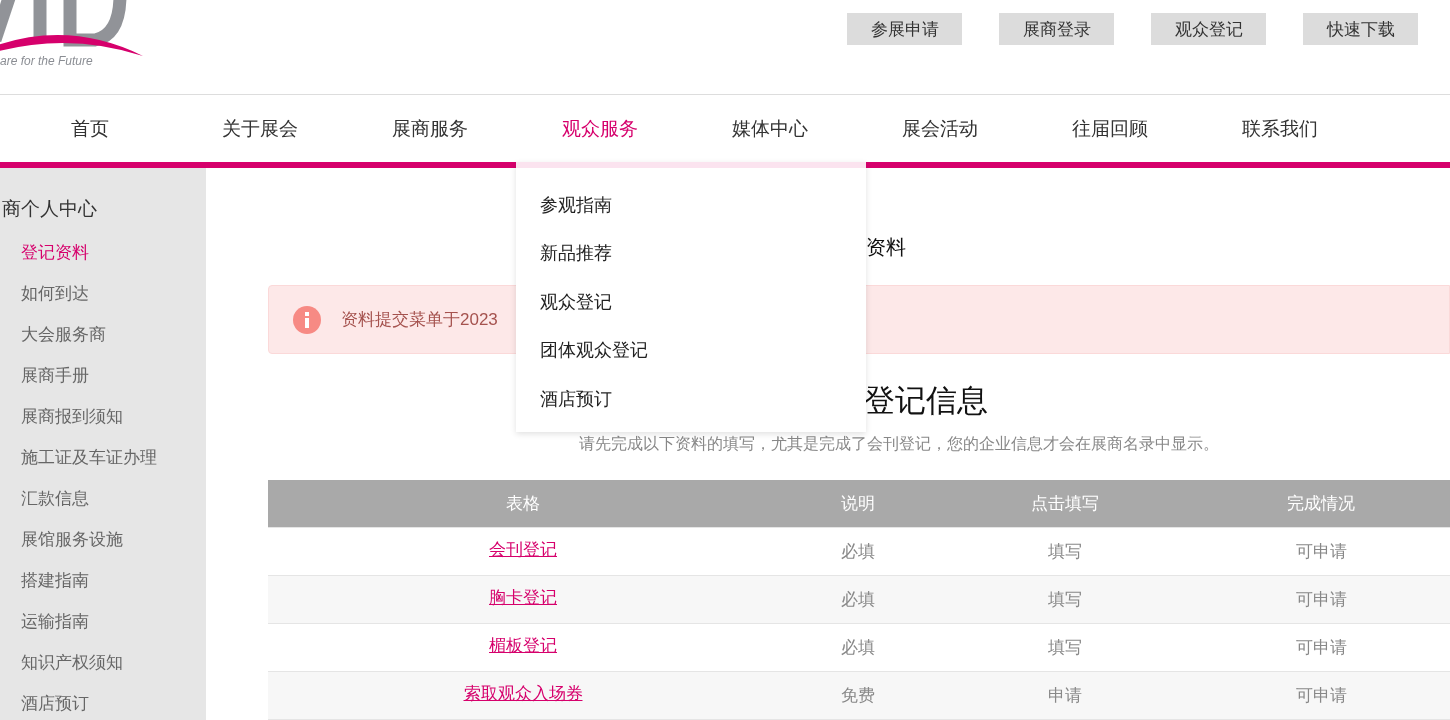 The width and height of the screenshot is (1450, 720). Describe the element at coordinates (691, 311) in the screenshot. I see `menu-item: 观众登记` at that location.